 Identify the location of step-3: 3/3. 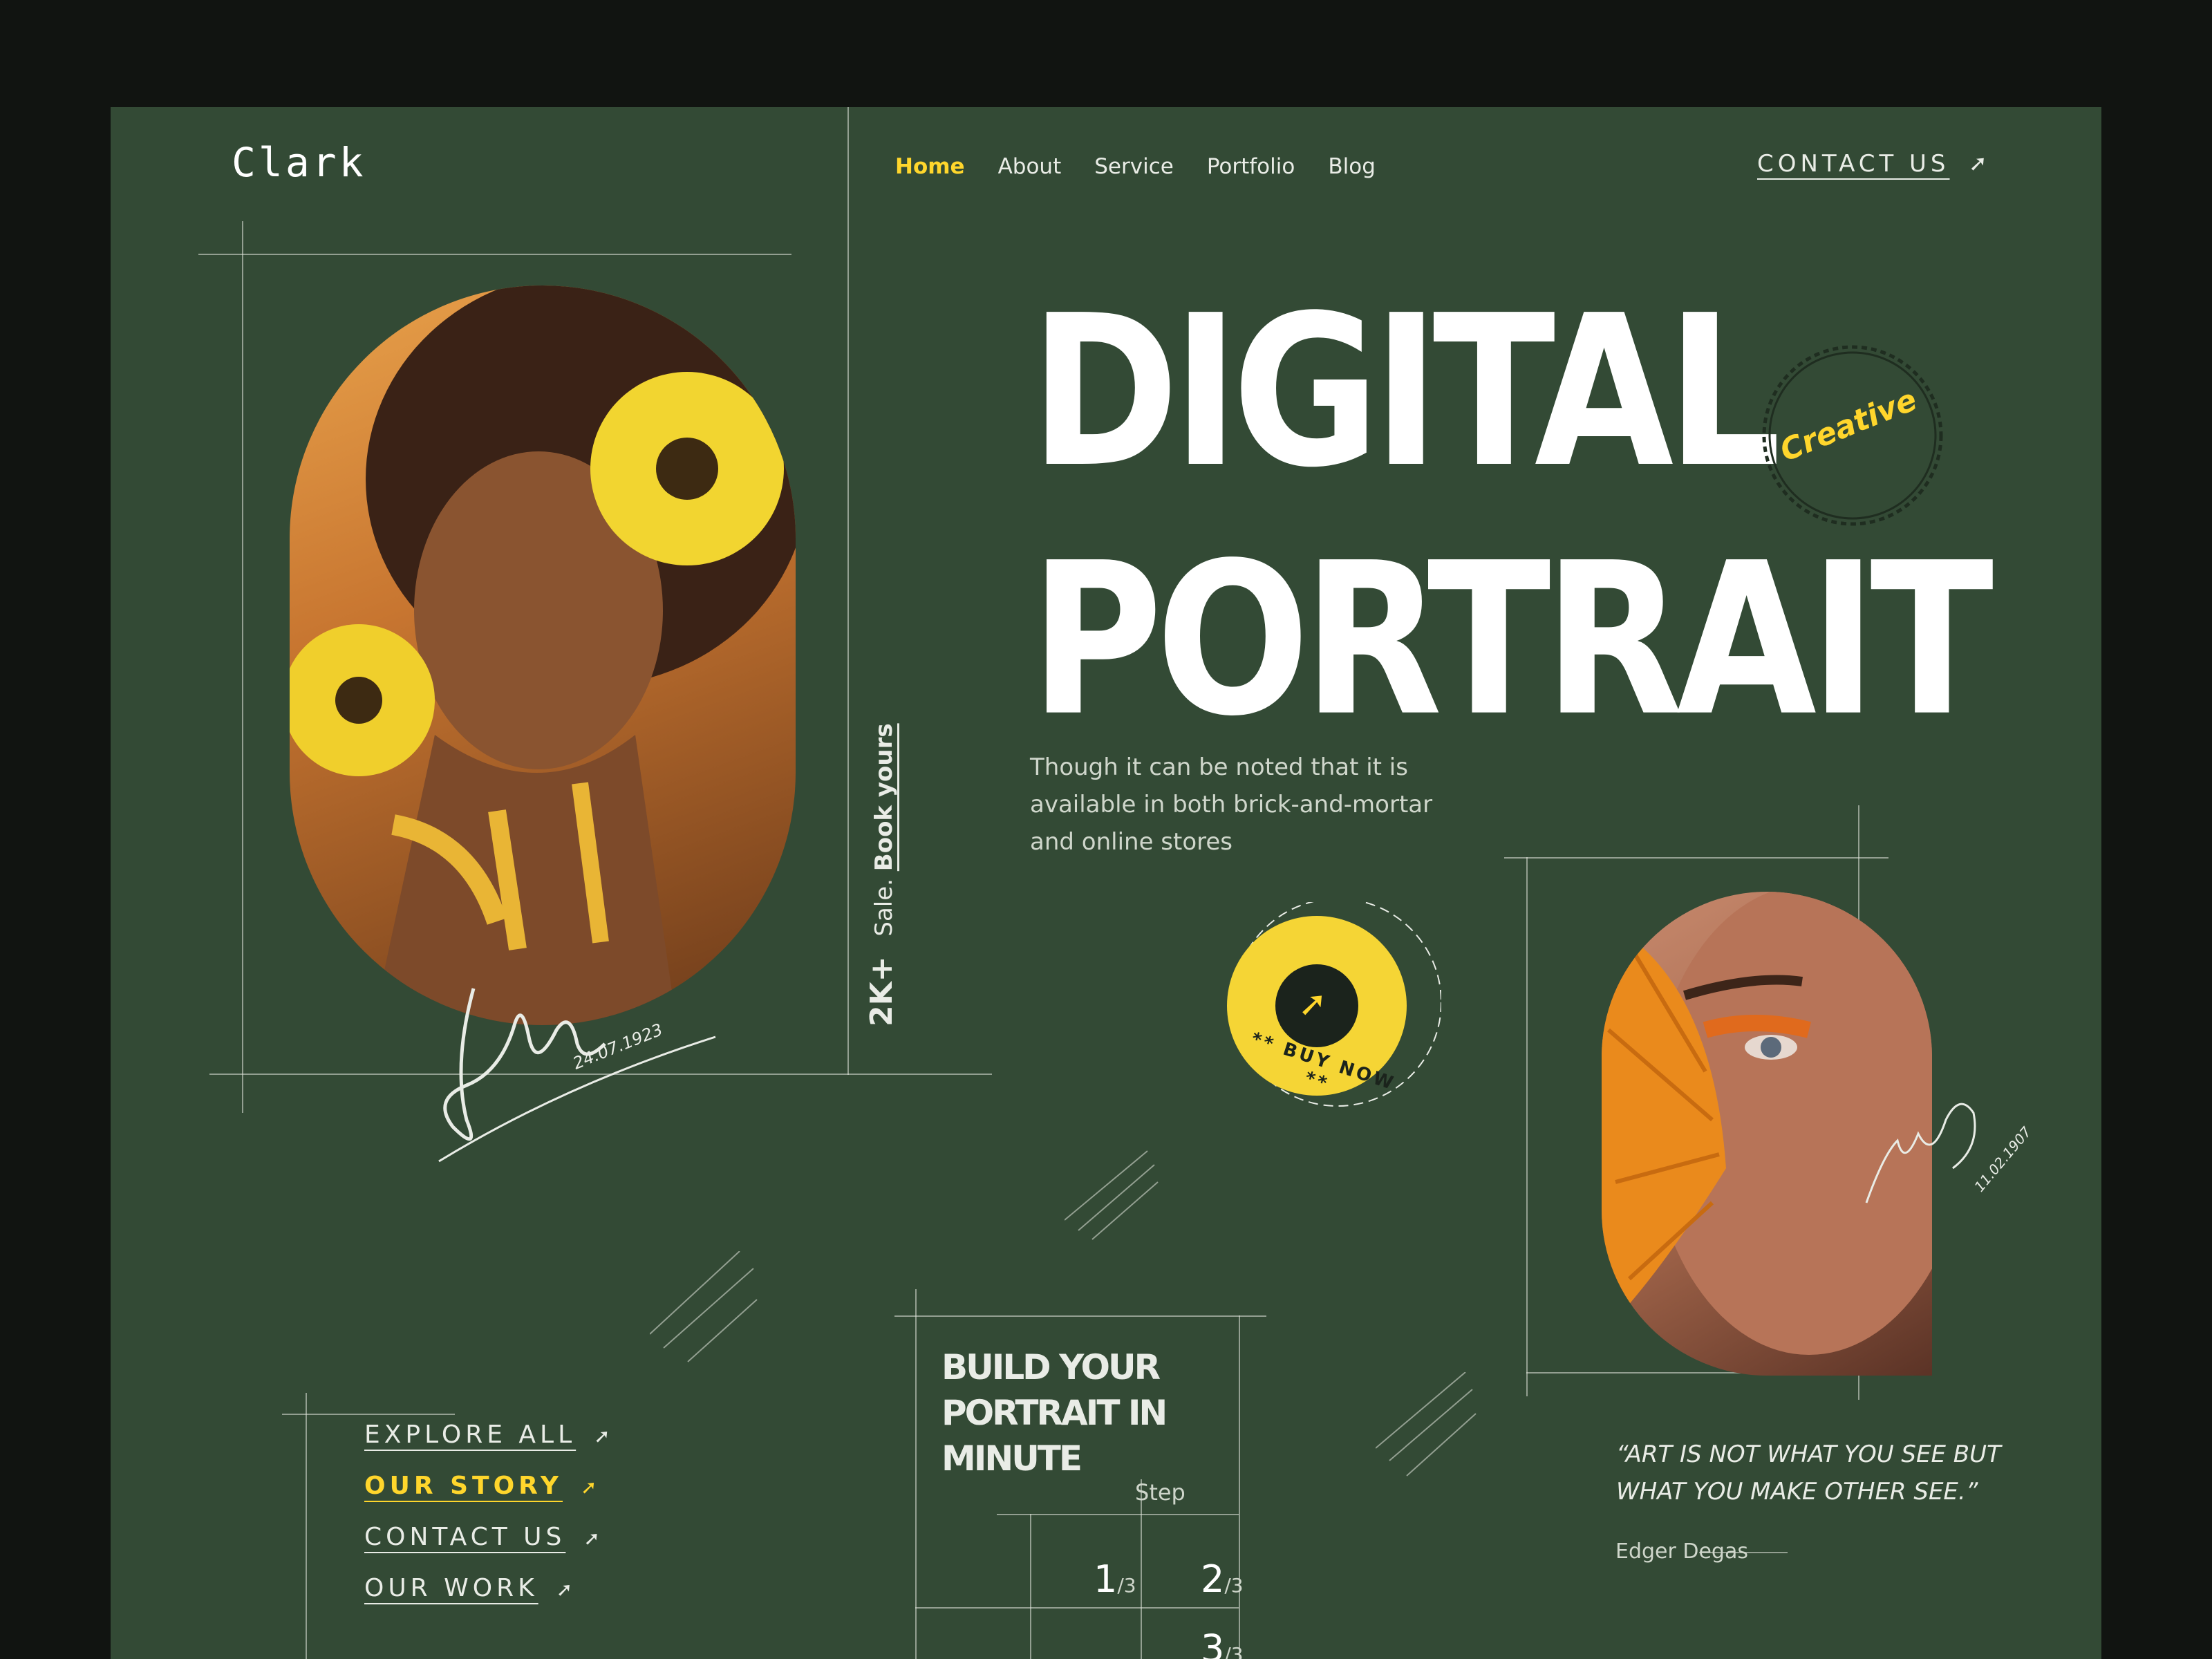
(1222, 1643).